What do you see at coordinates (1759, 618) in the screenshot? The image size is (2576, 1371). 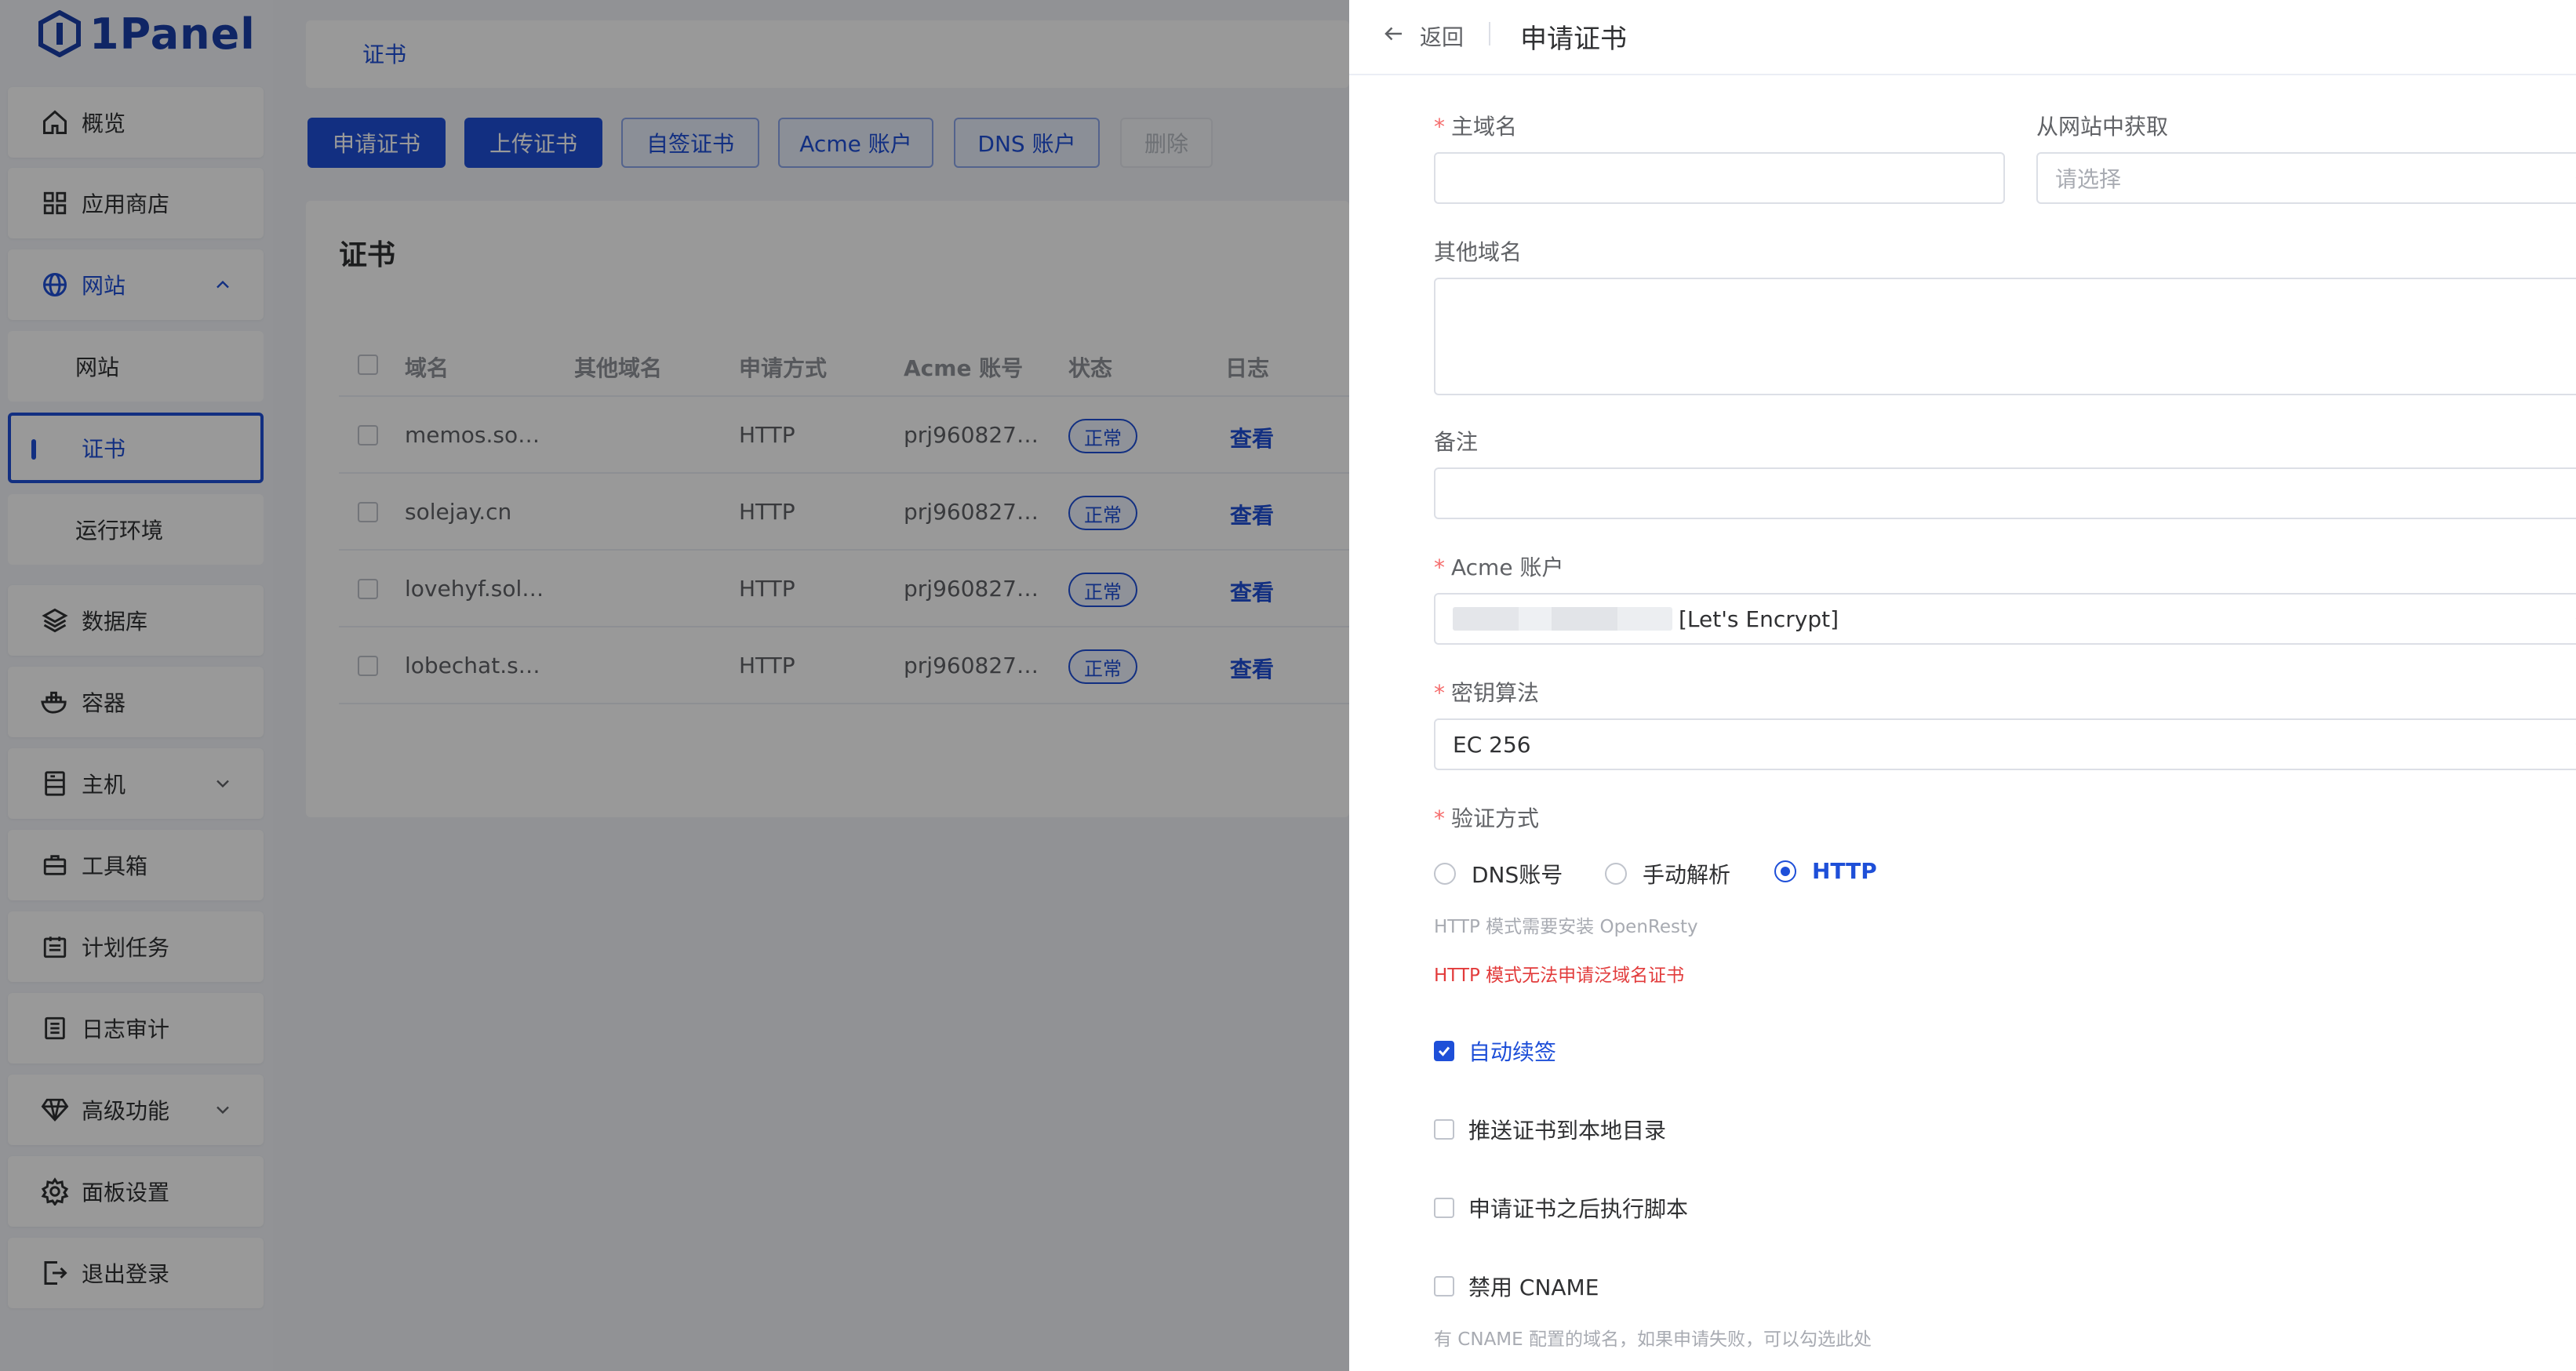 I see `select-value: [Let's Encrypt]` at bounding box center [1759, 618].